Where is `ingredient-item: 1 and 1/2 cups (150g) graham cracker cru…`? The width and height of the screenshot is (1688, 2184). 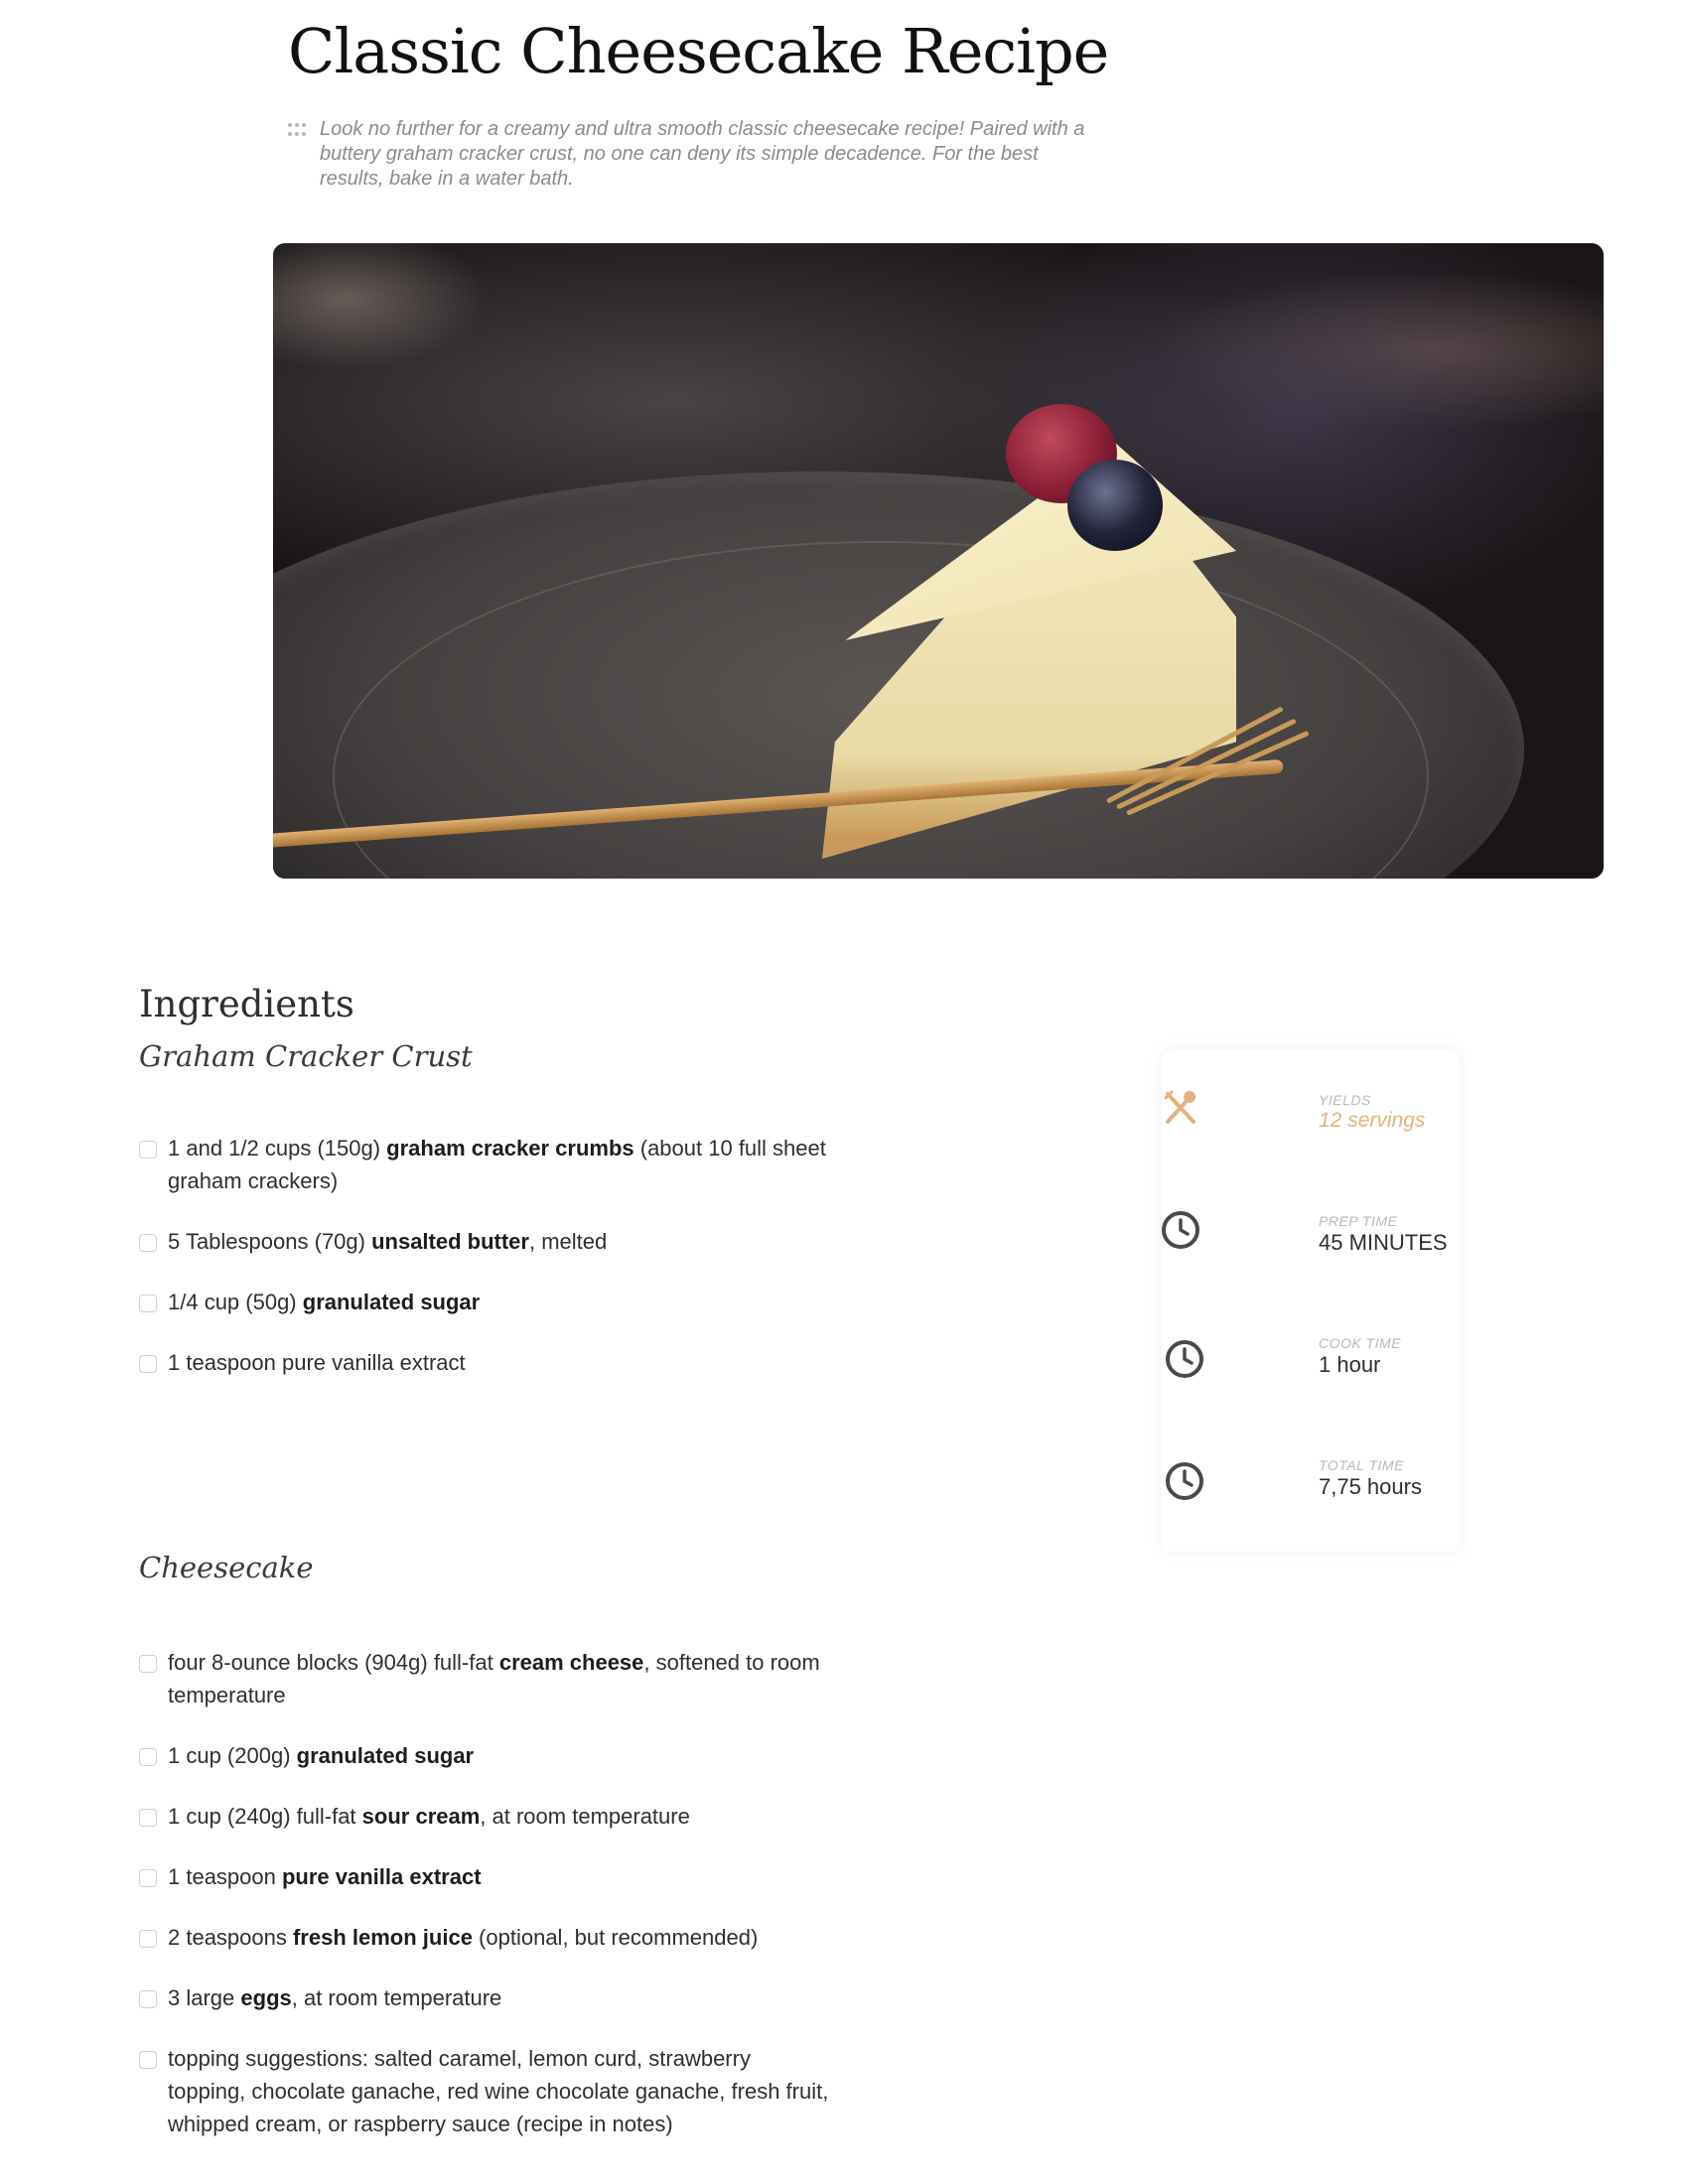
ingredient-item: 1 and 1/2 cups (150g) graham cracker cru… is located at coordinates (486, 1164).